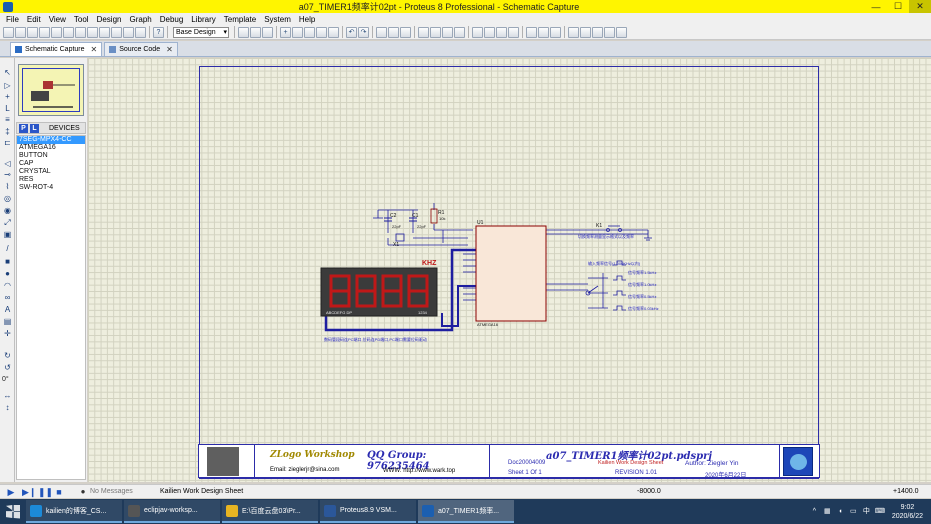 Image resolution: width=931 pixels, height=524 pixels. What do you see at coordinates (7, 408) in the screenshot?
I see `mirror-vertical-icon: ↕` at bounding box center [7, 408].